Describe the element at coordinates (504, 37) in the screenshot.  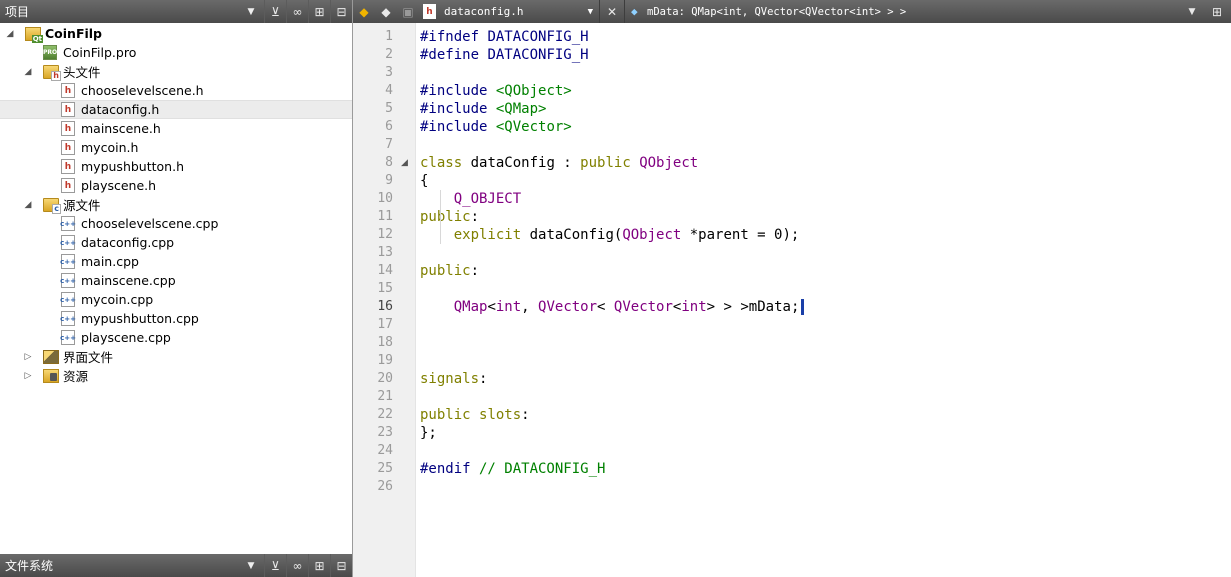
I see `code-line: #ifndef DATACONFIG_H` at that location.